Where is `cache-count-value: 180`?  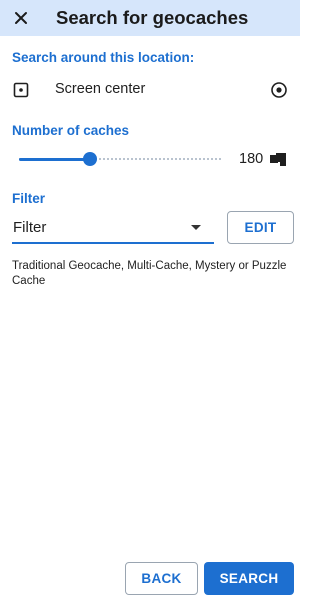 cache-count-value: 180 is located at coordinates (251, 159).